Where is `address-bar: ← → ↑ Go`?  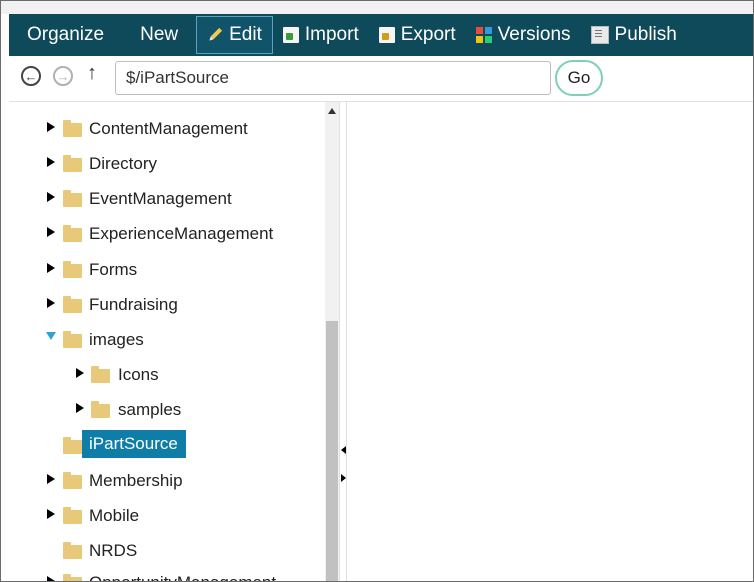 address-bar: ← → ↑ Go is located at coordinates (381, 79).